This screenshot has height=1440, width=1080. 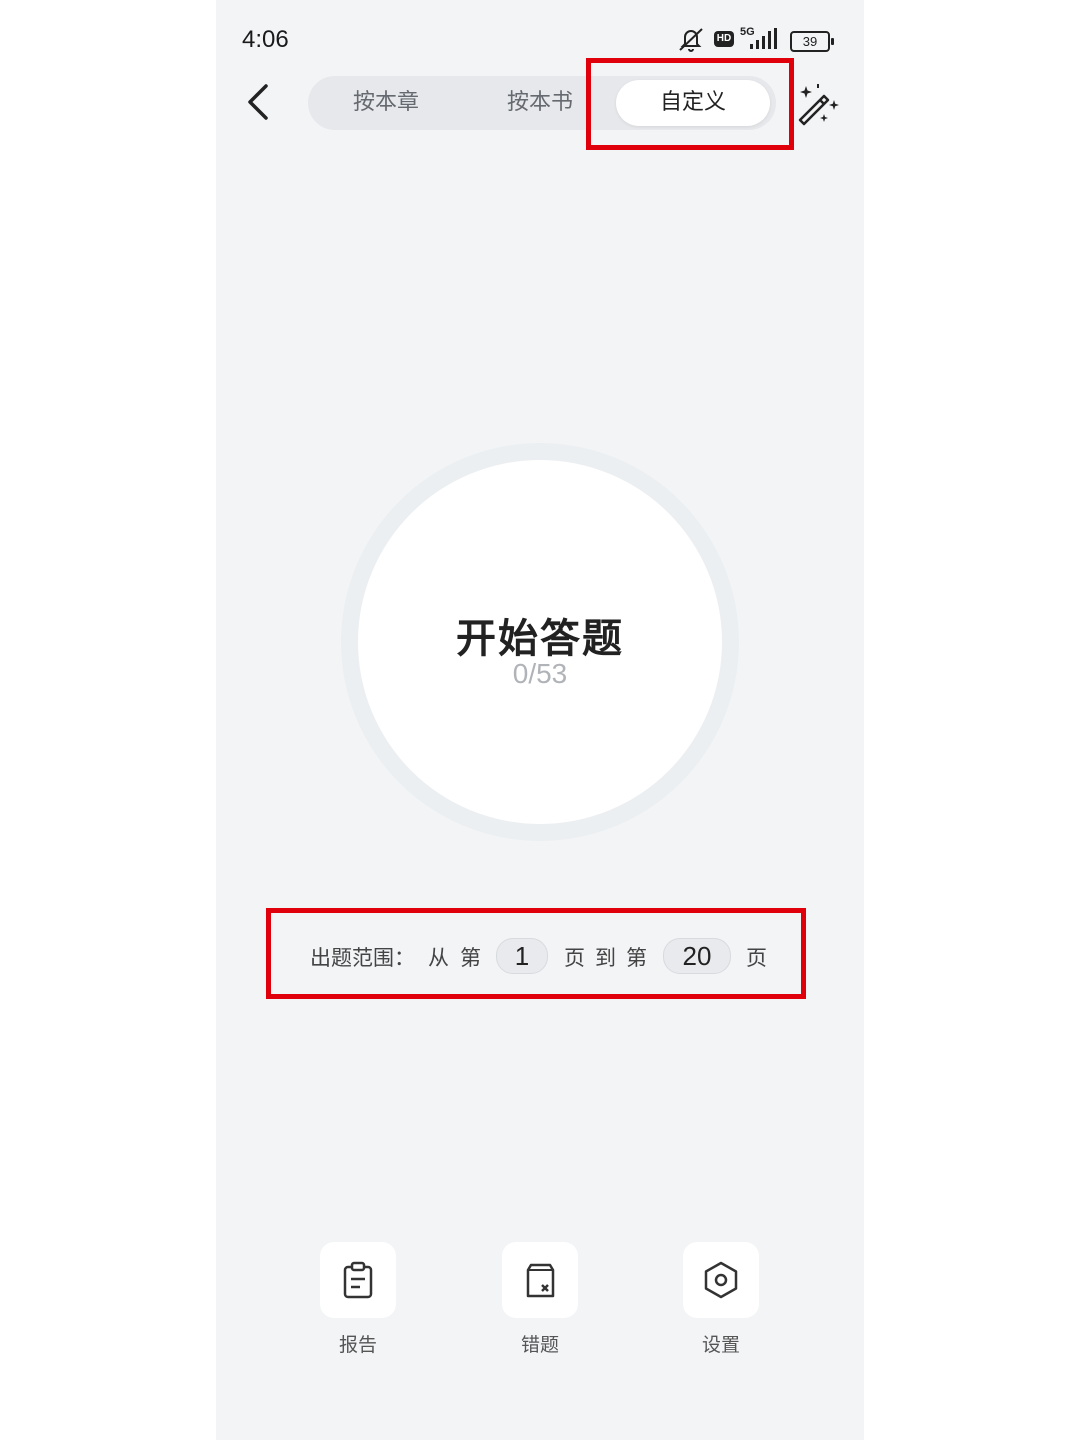 I want to click on back-button, so click(x=262, y=102).